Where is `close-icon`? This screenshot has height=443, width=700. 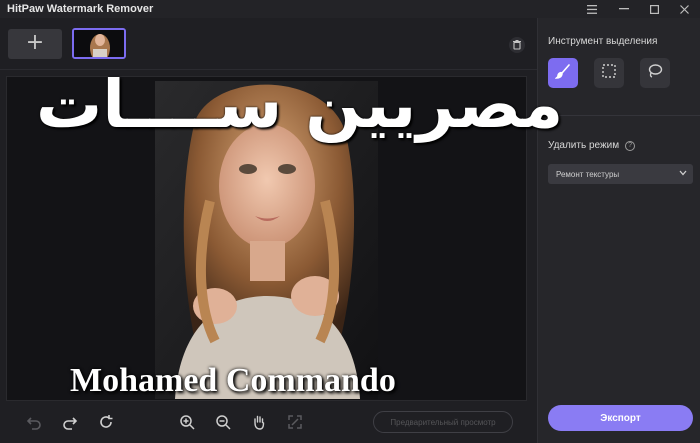
close-icon is located at coordinates (684, 9).